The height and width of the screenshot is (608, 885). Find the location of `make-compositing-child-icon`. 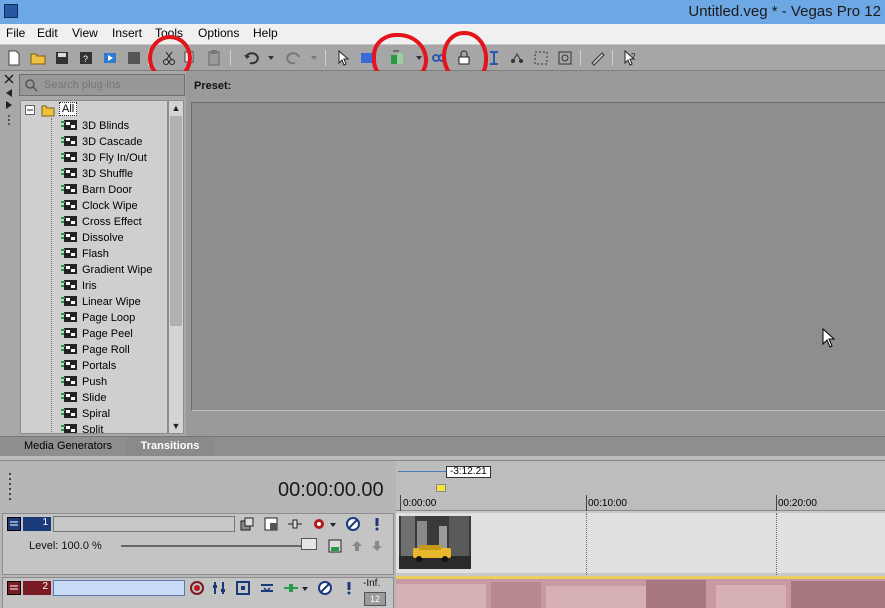

make-compositing-child-icon is located at coordinates (295, 524).